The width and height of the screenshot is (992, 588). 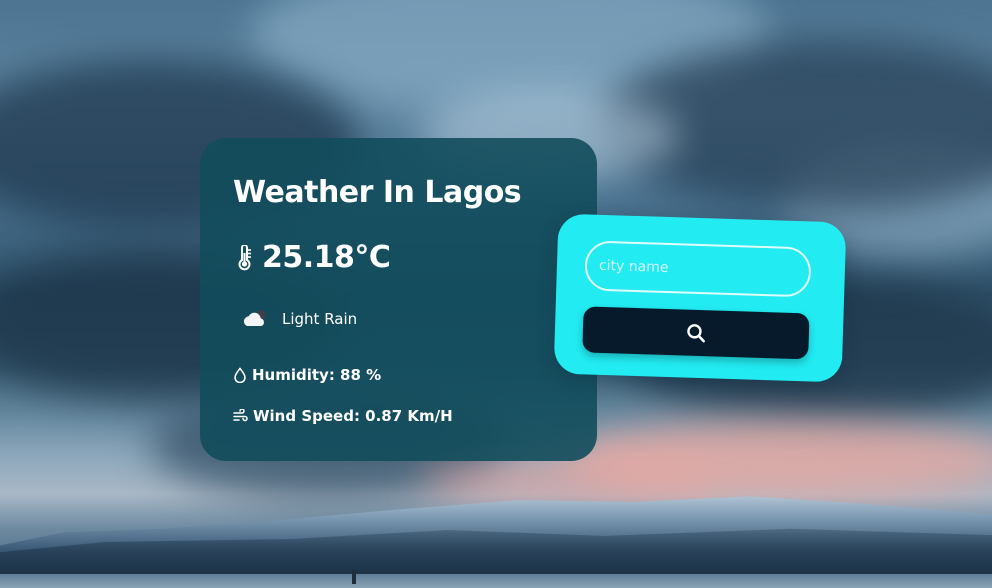 I want to click on humidity-text: Humidity: 88 %, so click(x=317, y=375).